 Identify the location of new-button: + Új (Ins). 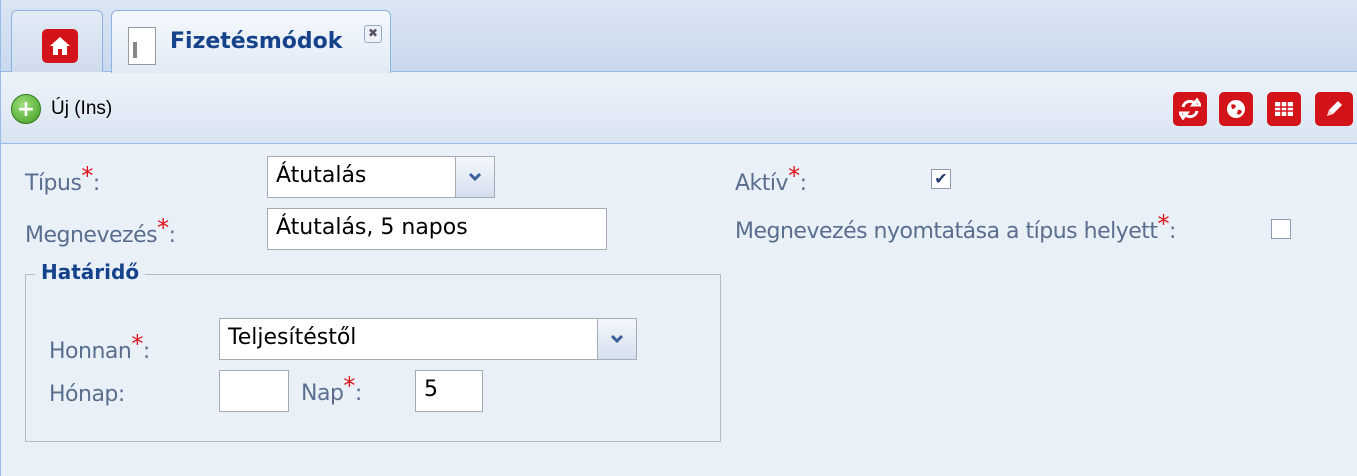
(61, 109).